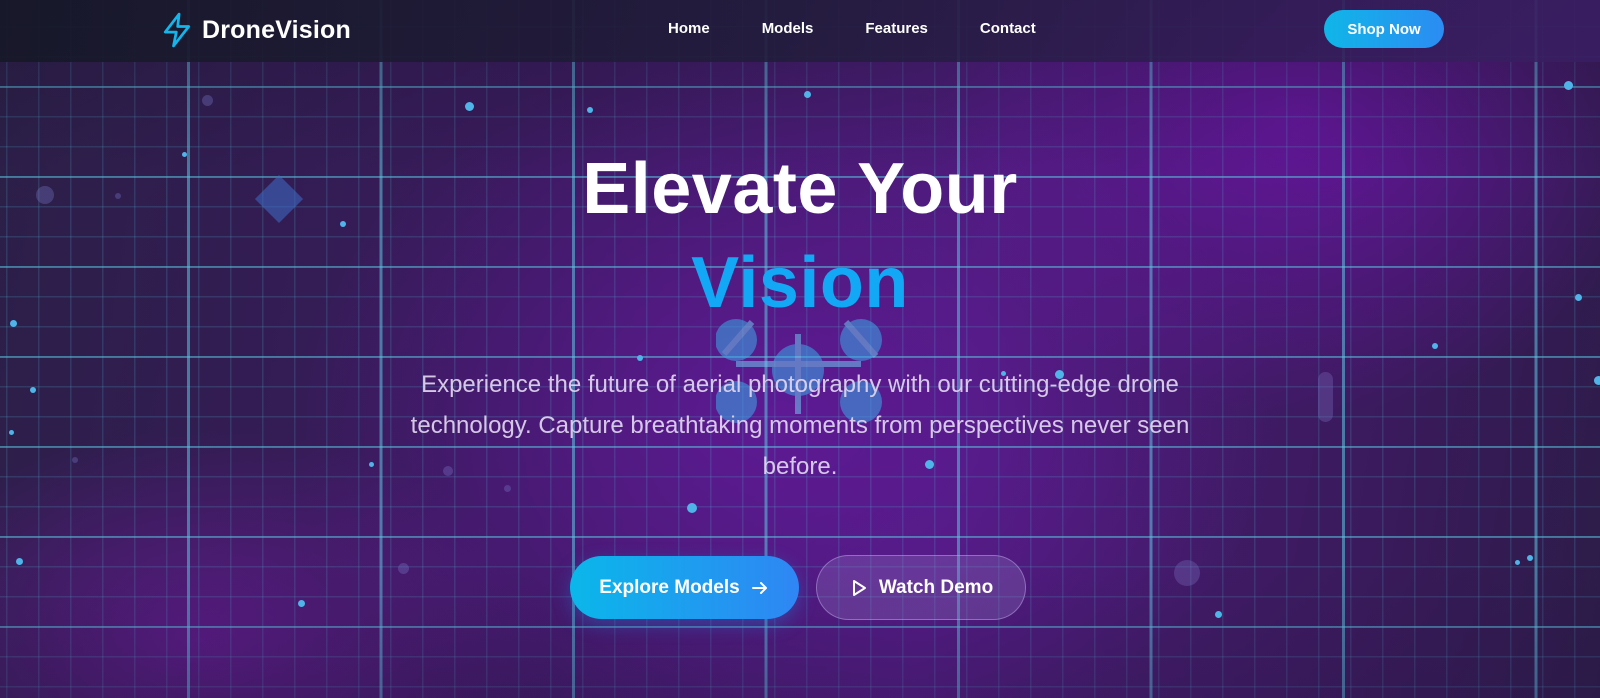 This screenshot has width=1600, height=698. What do you see at coordinates (936, 587) in the screenshot?
I see `watch-demo-label: Watch Demo` at bounding box center [936, 587].